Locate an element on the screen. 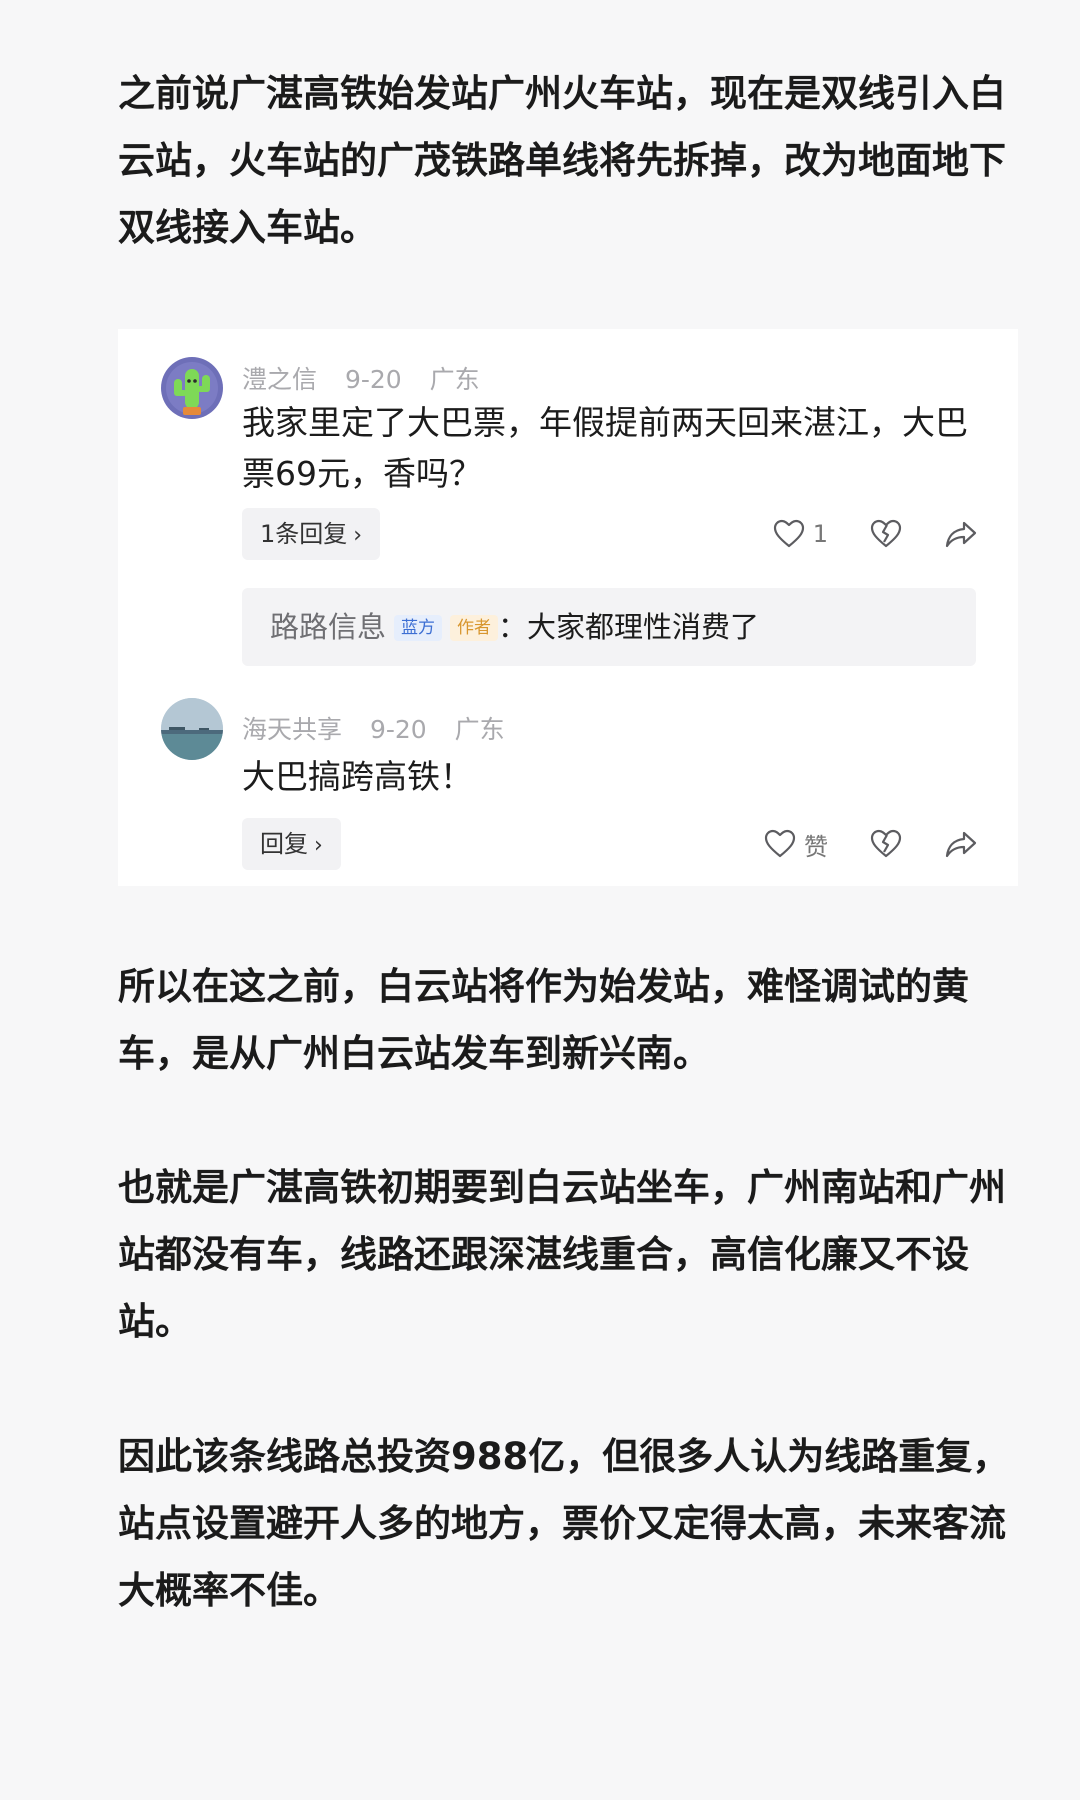 The image size is (1080, 1800). blue-badge: 蓝方 is located at coordinates (418, 628).